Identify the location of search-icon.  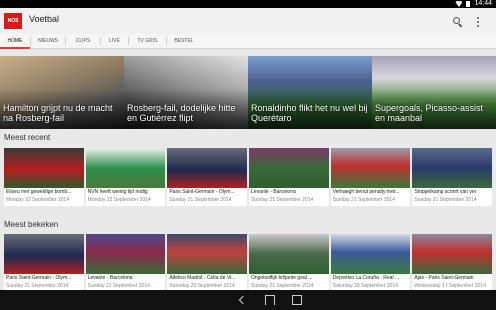
(458, 22).